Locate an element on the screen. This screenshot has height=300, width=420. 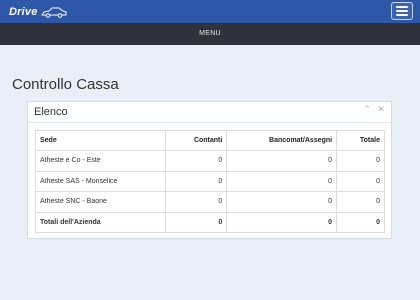
app-logo: Drive is located at coordinates (38, 12).